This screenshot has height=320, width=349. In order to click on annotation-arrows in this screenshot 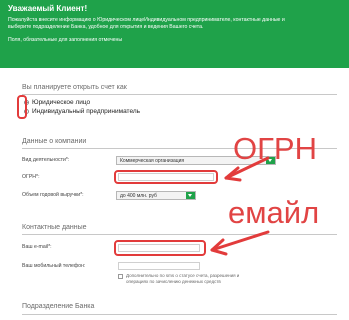, I will do `click(240, 206)`.